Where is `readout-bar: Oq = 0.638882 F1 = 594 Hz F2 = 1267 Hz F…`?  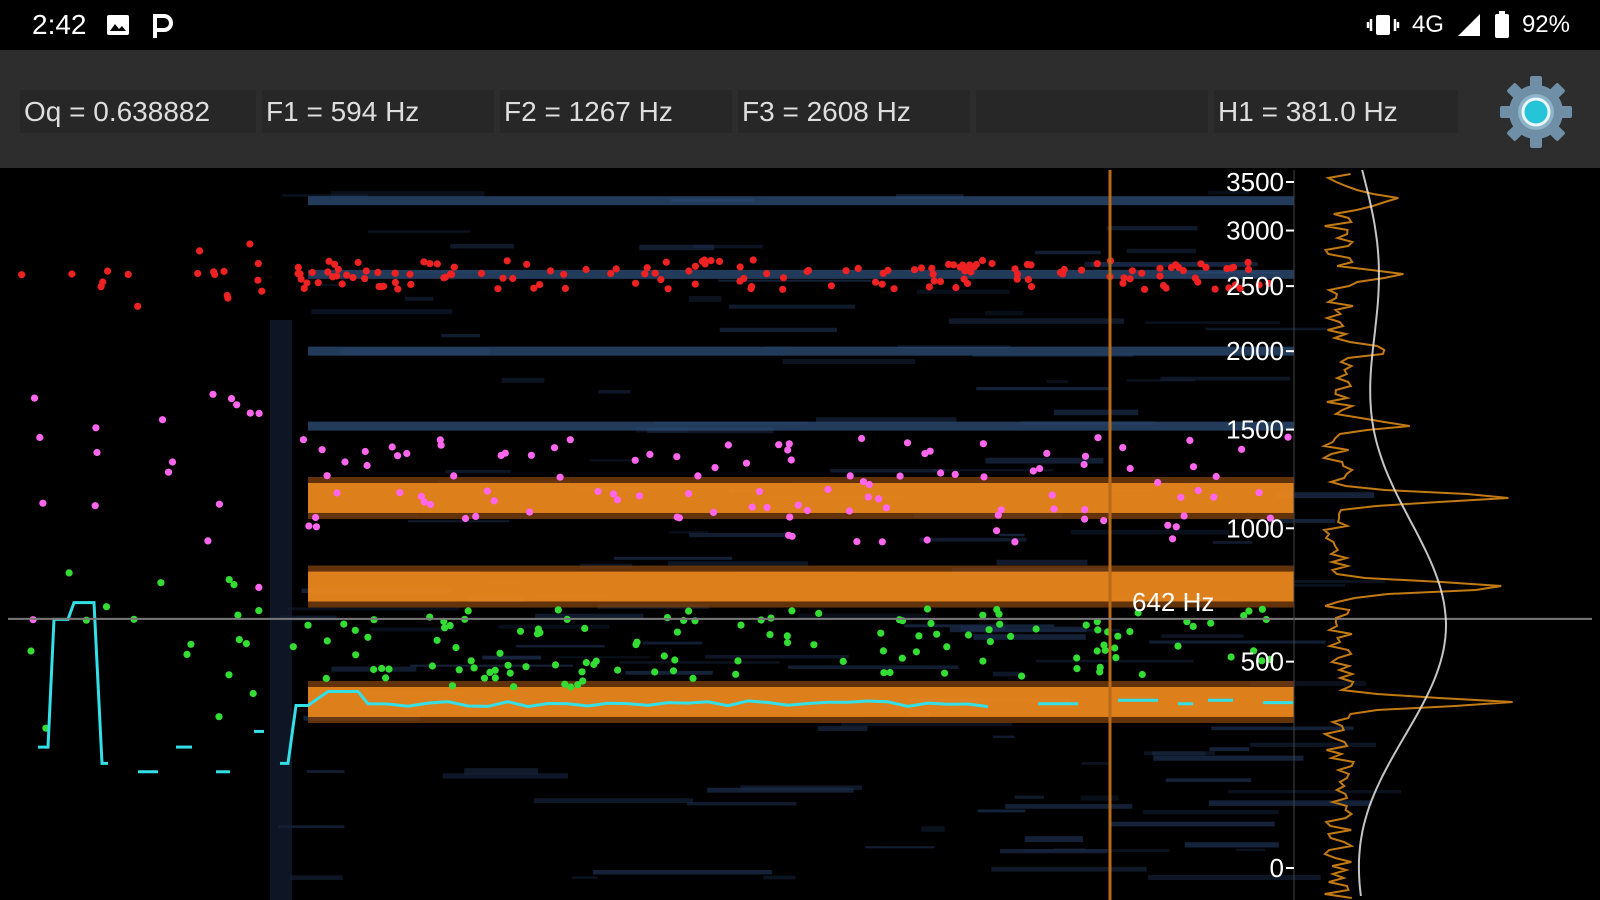
readout-bar: Oq = 0.638882 F1 = 594 Hz F2 = 1267 Hz F… is located at coordinates (800, 109).